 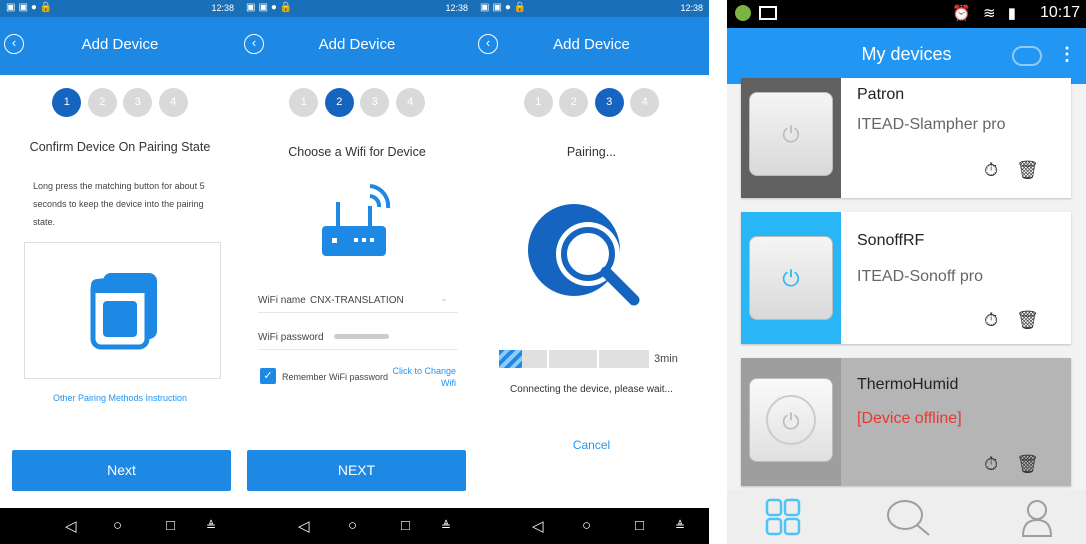 What do you see at coordinates (1027, 56) in the screenshot?
I see `cloud-sync-icon` at bounding box center [1027, 56].